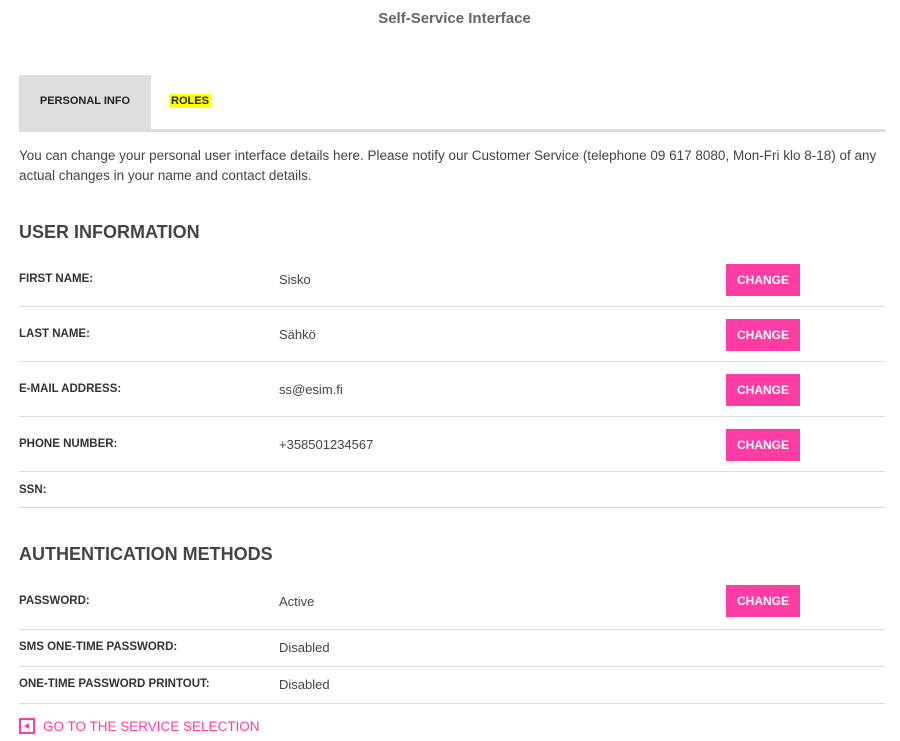  I want to click on arrow-left-icon, so click(27, 726).